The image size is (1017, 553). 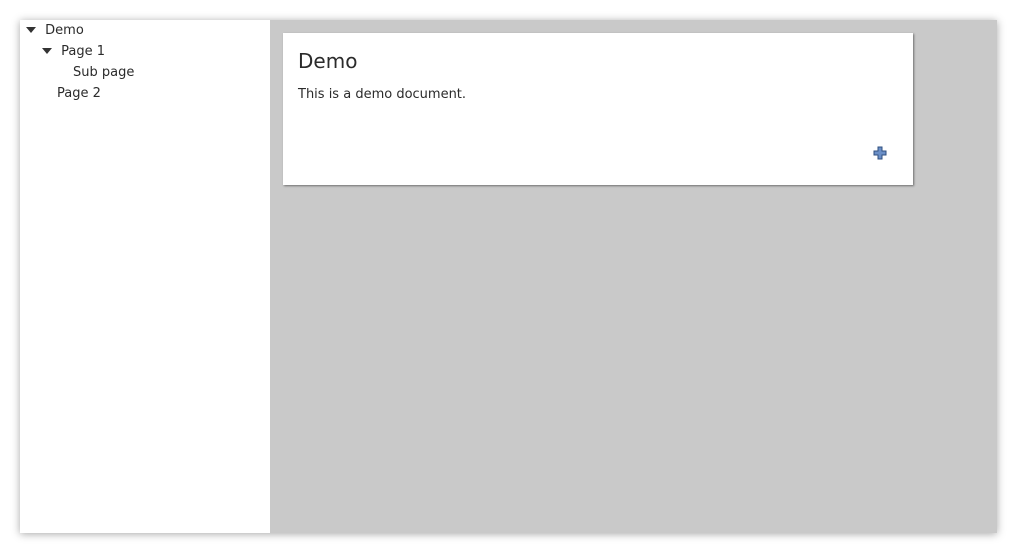 I want to click on tree-item-sub-page: Sub page, so click(x=103, y=72).